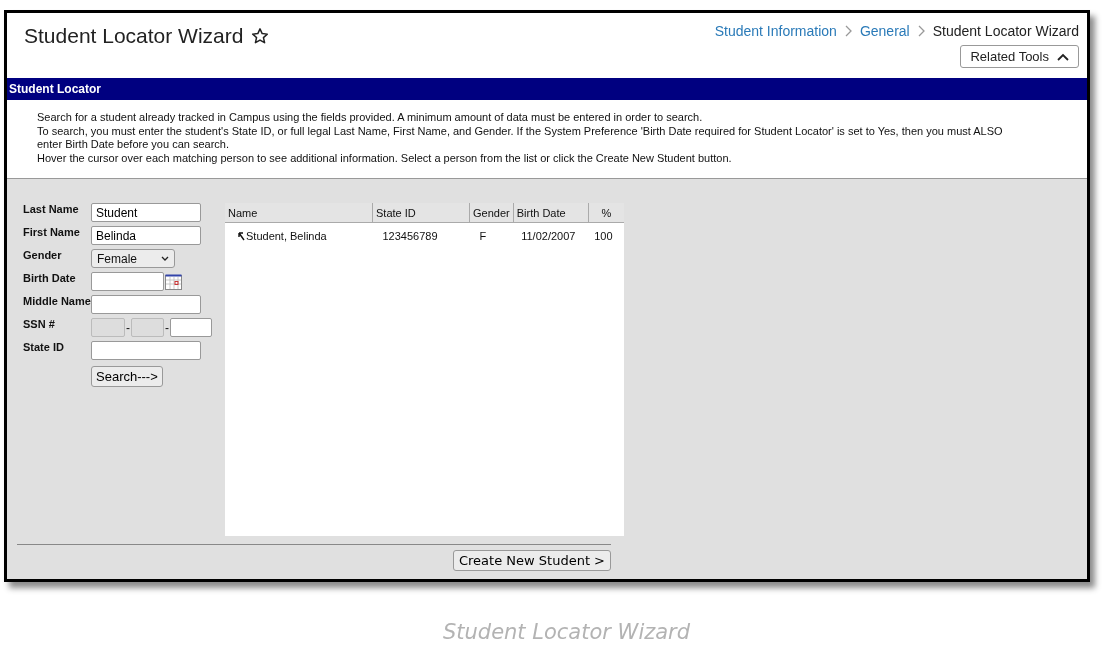  I want to click on instruction-text: Hover the cursor over each matching person to see additional information. Select a person from the list or click the Create New Student button., so click(385, 158).